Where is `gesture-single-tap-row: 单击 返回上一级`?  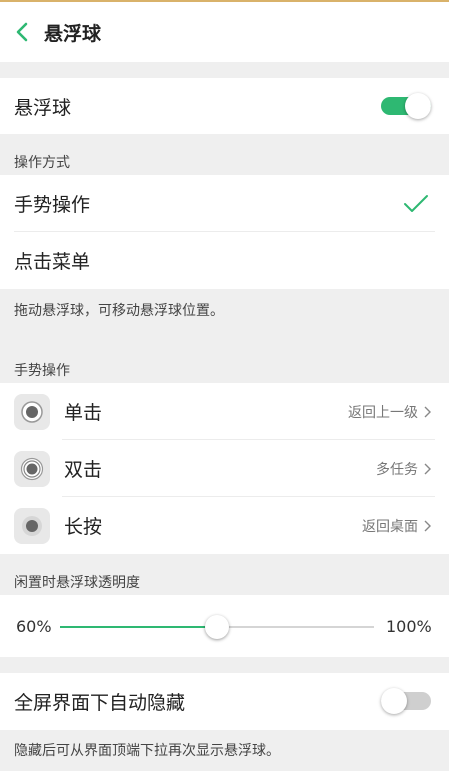
gesture-single-tap-row: 单击 返回上一级 is located at coordinates (224, 411).